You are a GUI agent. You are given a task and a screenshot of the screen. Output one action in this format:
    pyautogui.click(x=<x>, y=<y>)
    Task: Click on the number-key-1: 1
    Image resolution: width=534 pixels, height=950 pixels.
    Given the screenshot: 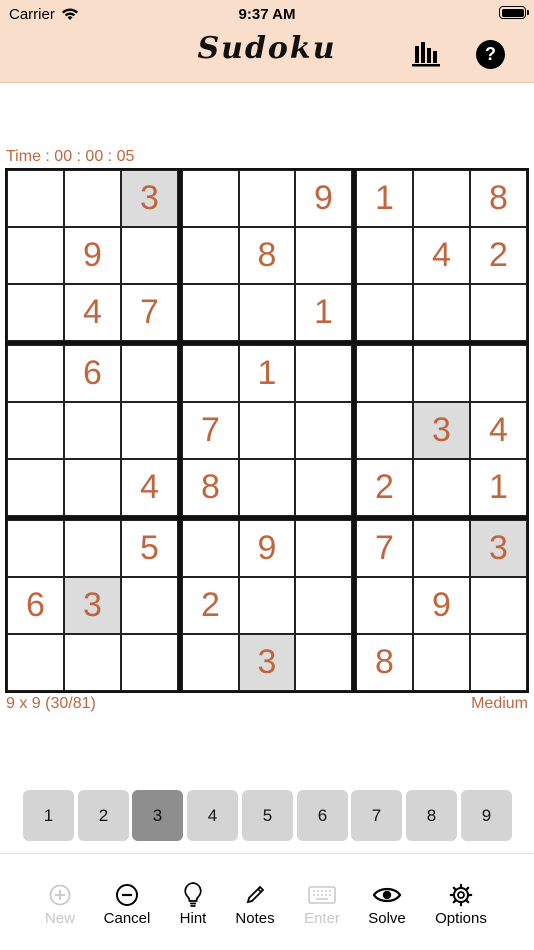 What is the action you would take?
    pyautogui.click(x=48, y=815)
    